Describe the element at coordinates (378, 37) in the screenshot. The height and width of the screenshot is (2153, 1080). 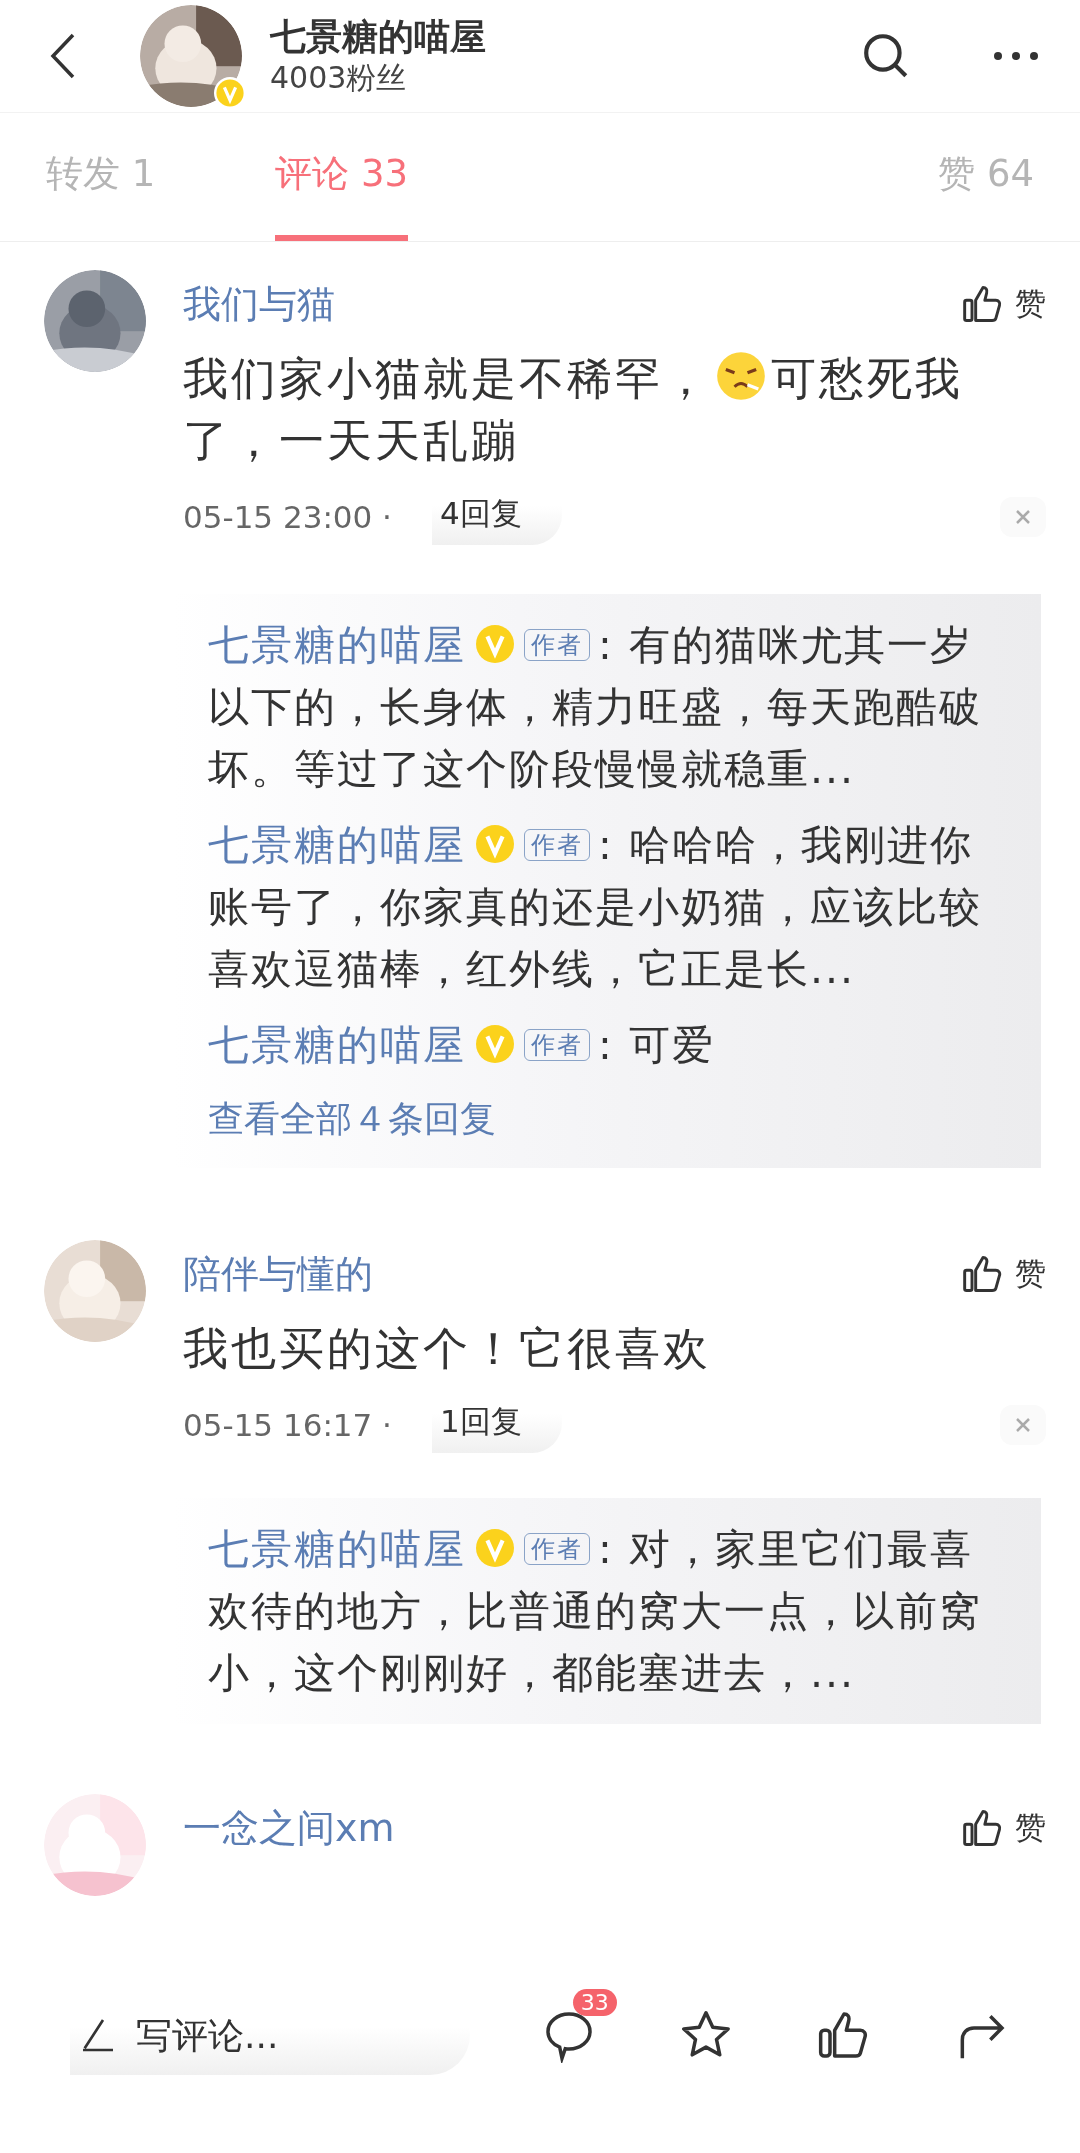
I see `account-name: 七景糖的喵屋` at that location.